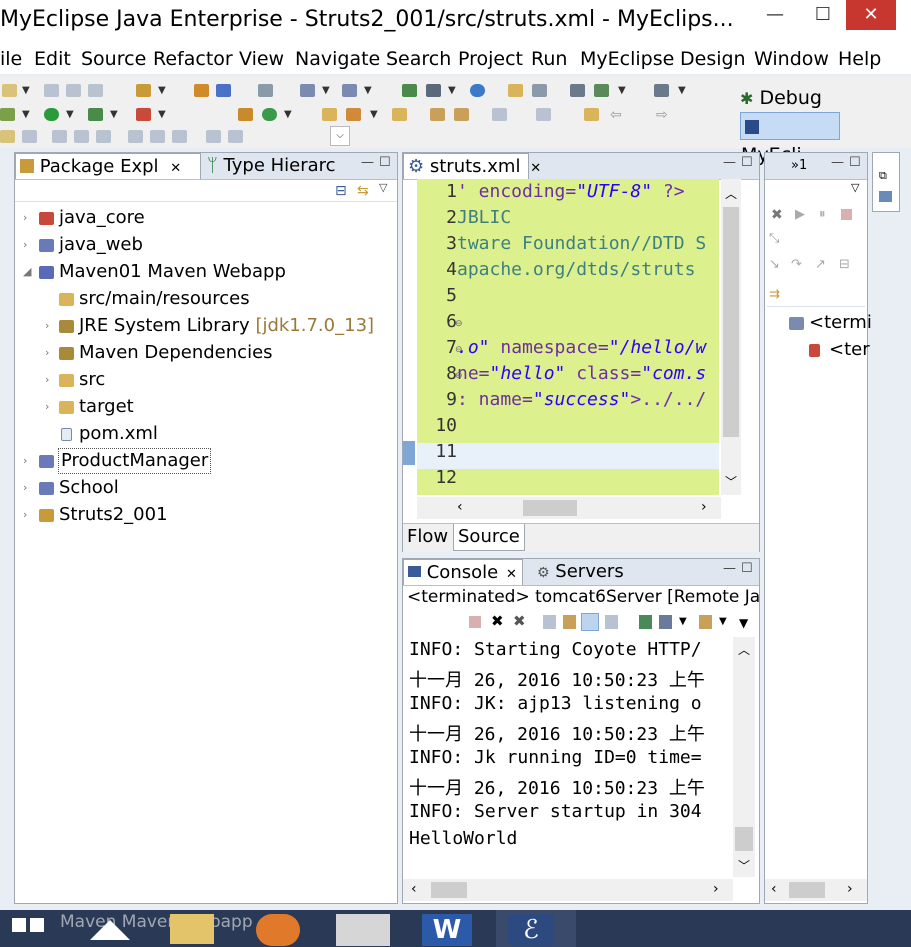 The image size is (911, 947). I want to click on new-icon, so click(9, 90).